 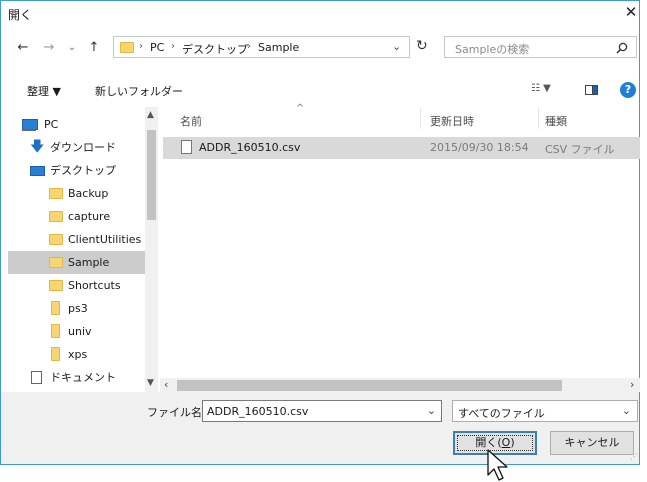 I want to click on sidebar-item-shortcuts: Shortcuts, so click(x=80, y=285).